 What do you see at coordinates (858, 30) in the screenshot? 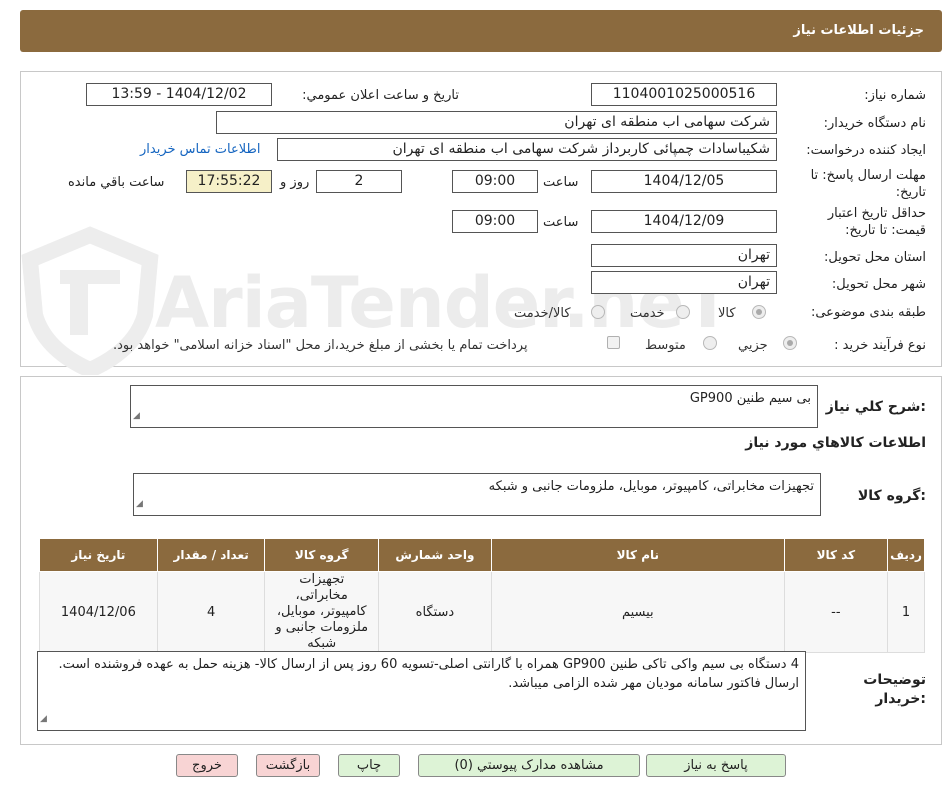
I see `page-title: جزئیات اطلاعات نیاز` at bounding box center [858, 30].